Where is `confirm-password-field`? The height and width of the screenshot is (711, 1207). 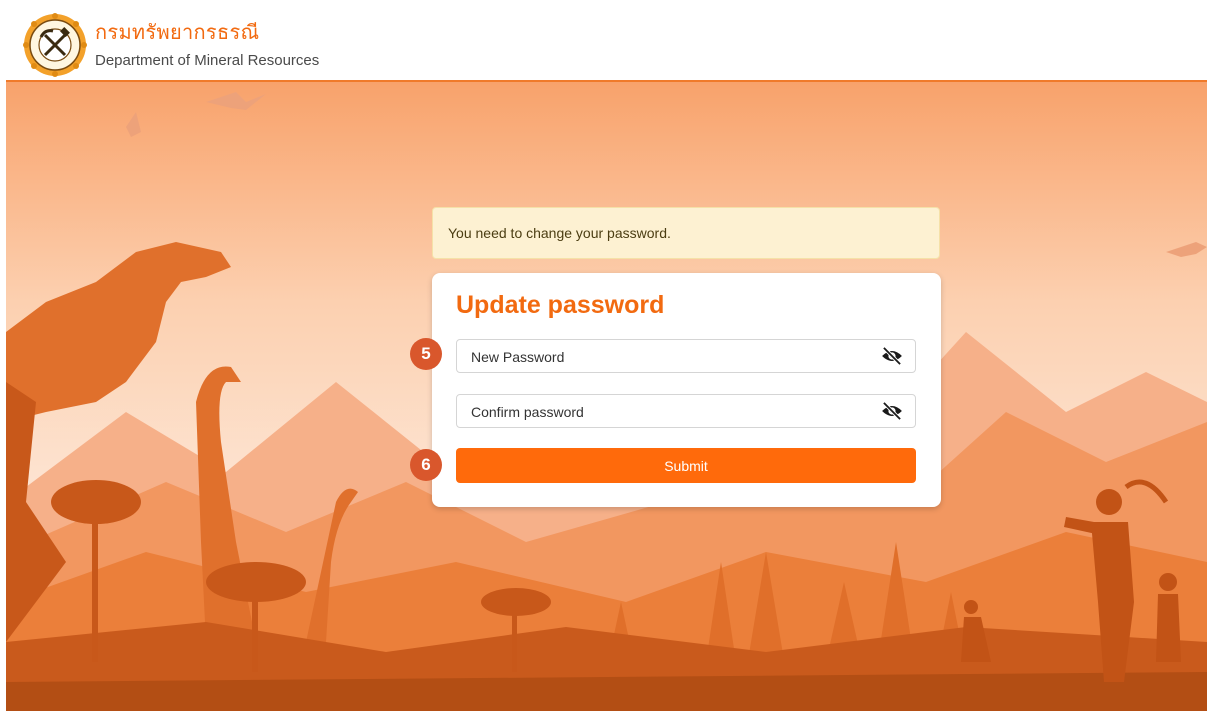
confirm-password-field is located at coordinates (686, 411).